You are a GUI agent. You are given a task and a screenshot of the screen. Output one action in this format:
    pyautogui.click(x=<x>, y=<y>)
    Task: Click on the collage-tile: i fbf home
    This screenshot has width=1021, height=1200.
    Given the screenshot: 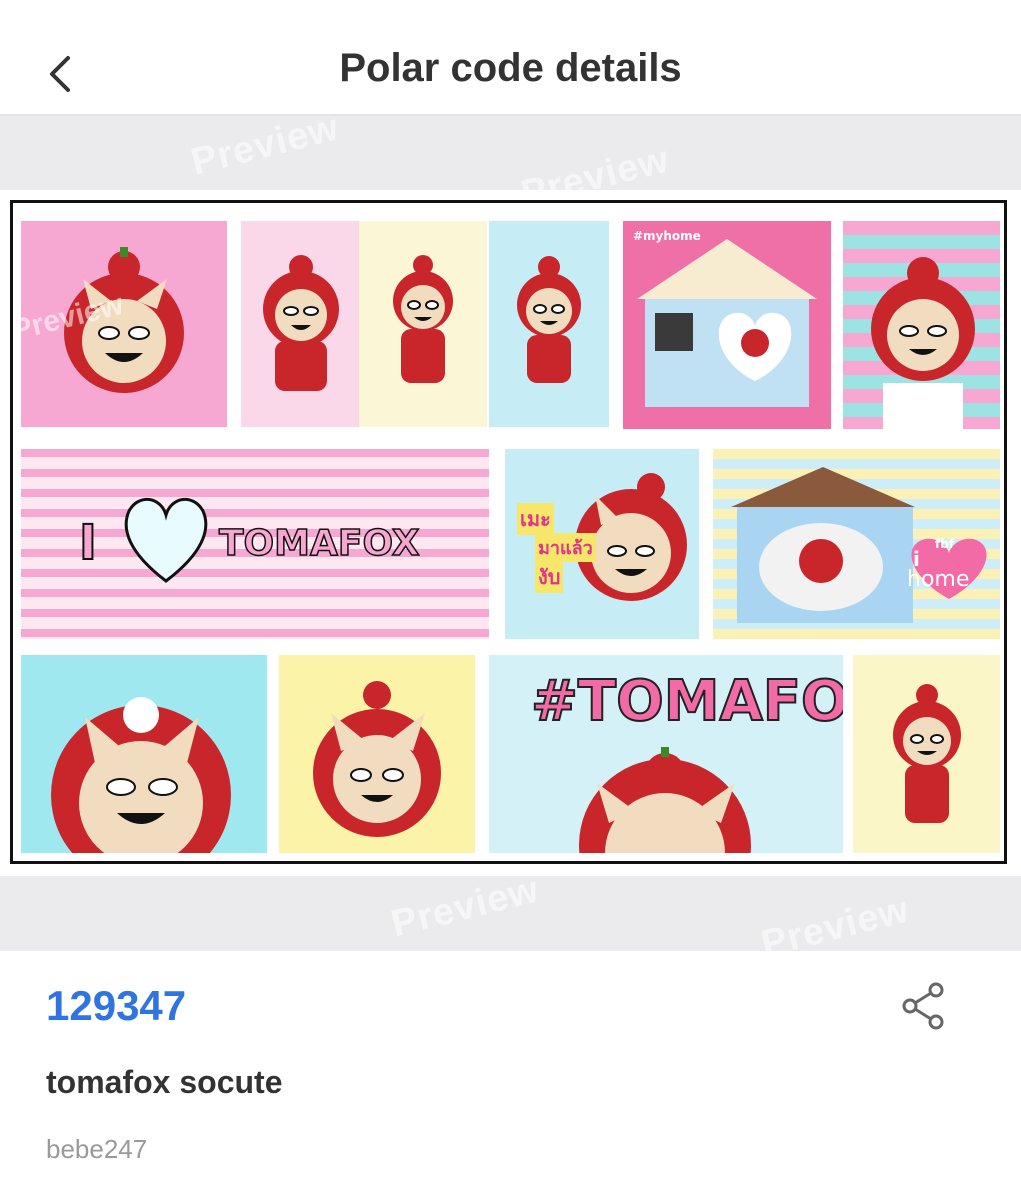 What is the action you would take?
    pyautogui.click(x=856, y=544)
    